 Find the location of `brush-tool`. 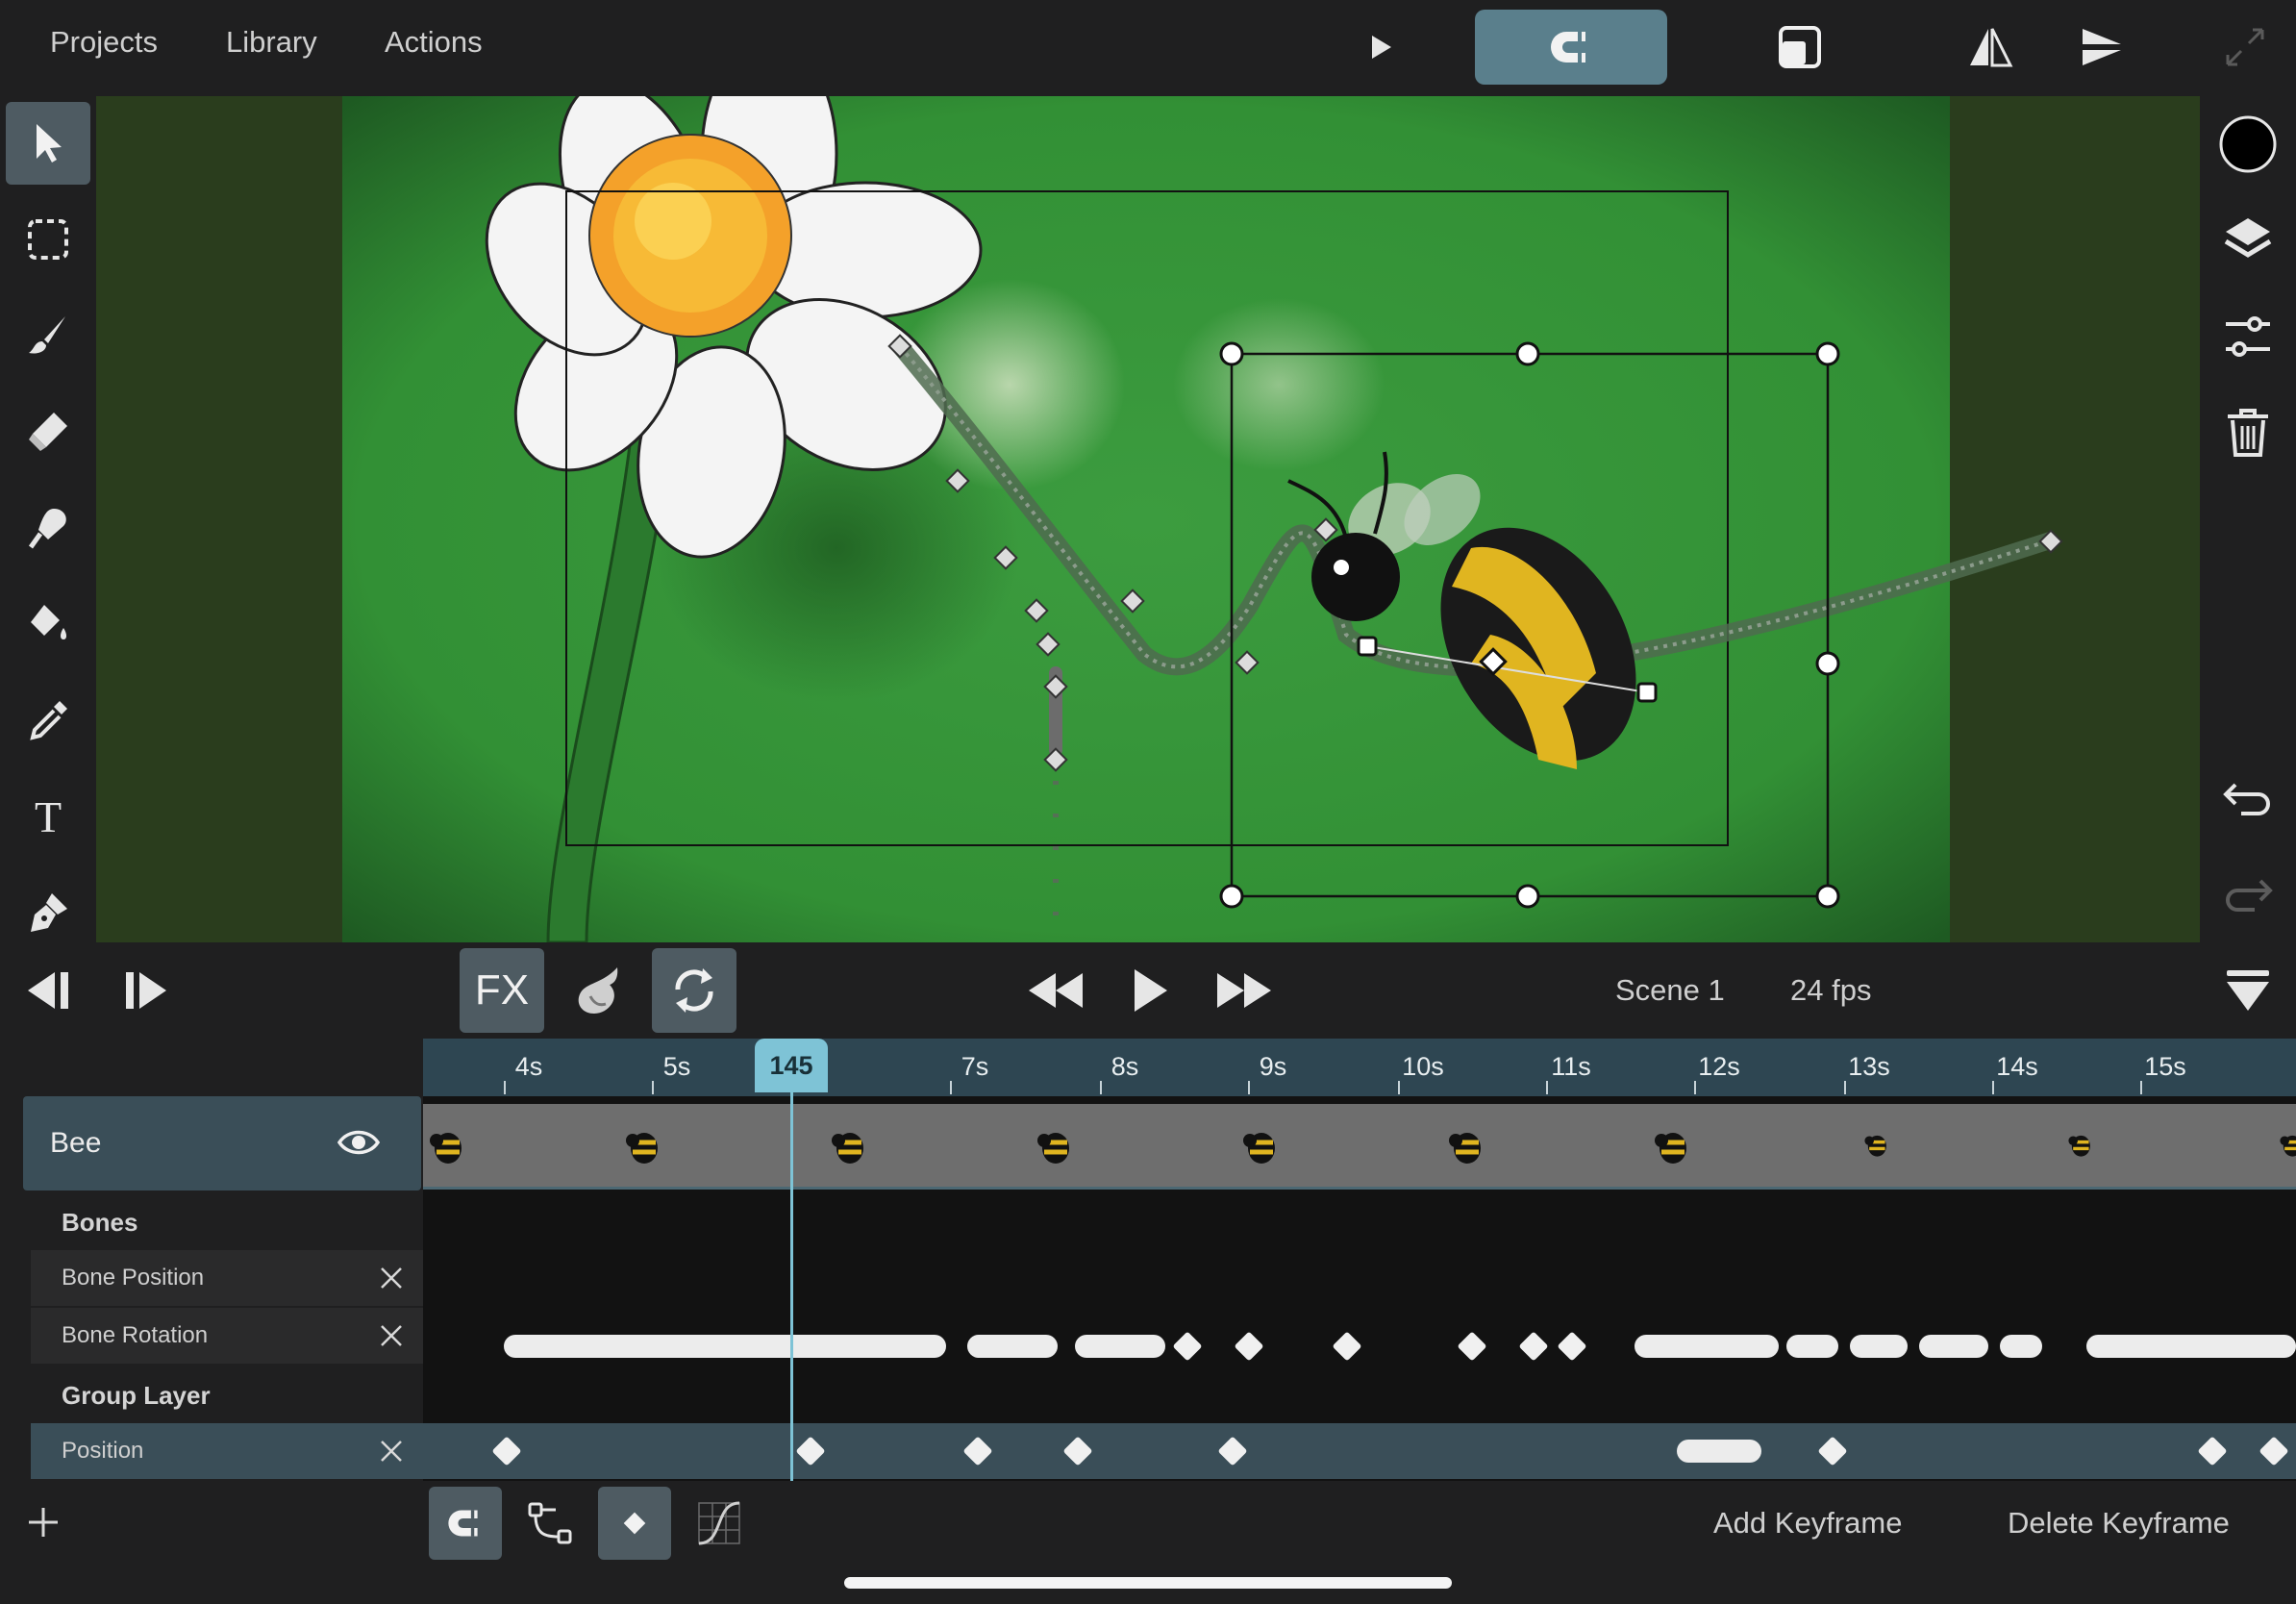

brush-tool is located at coordinates (48, 335).